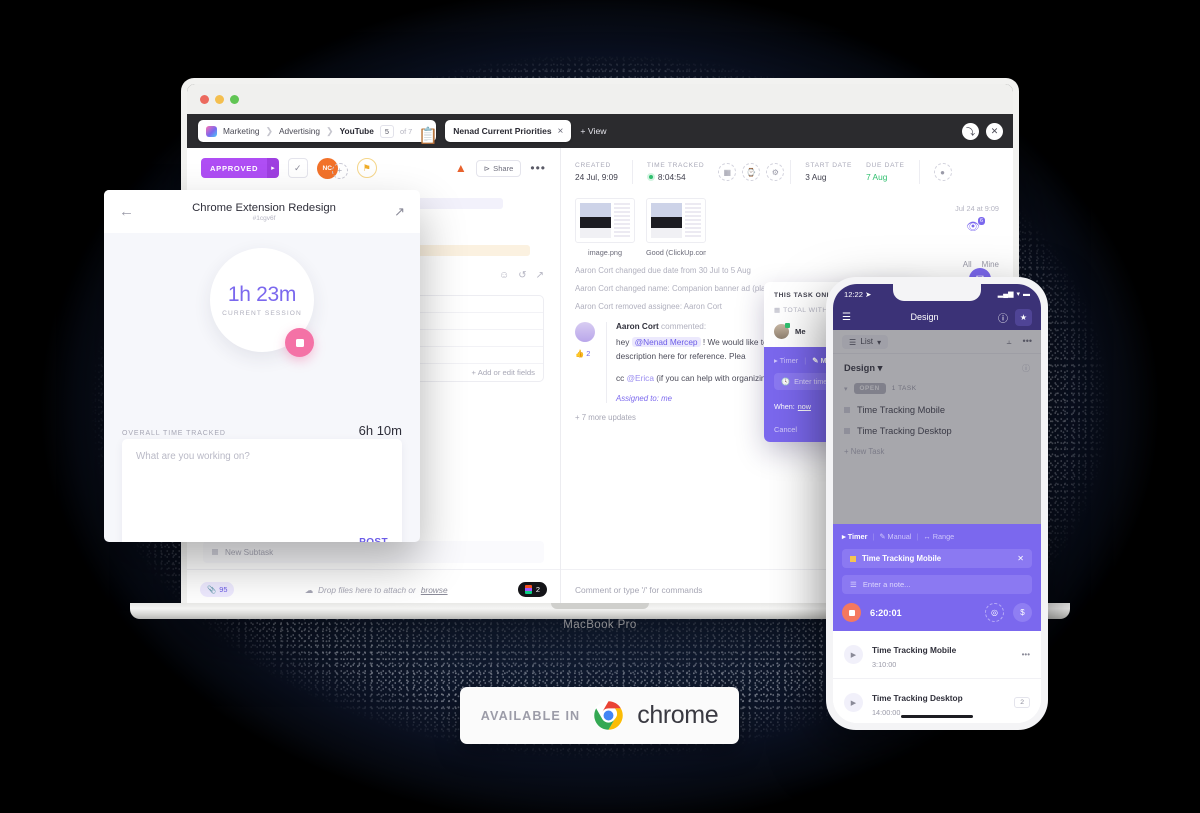 This screenshot has width=1200, height=813. I want to click on add-view-button: + View, so click(593, 131).